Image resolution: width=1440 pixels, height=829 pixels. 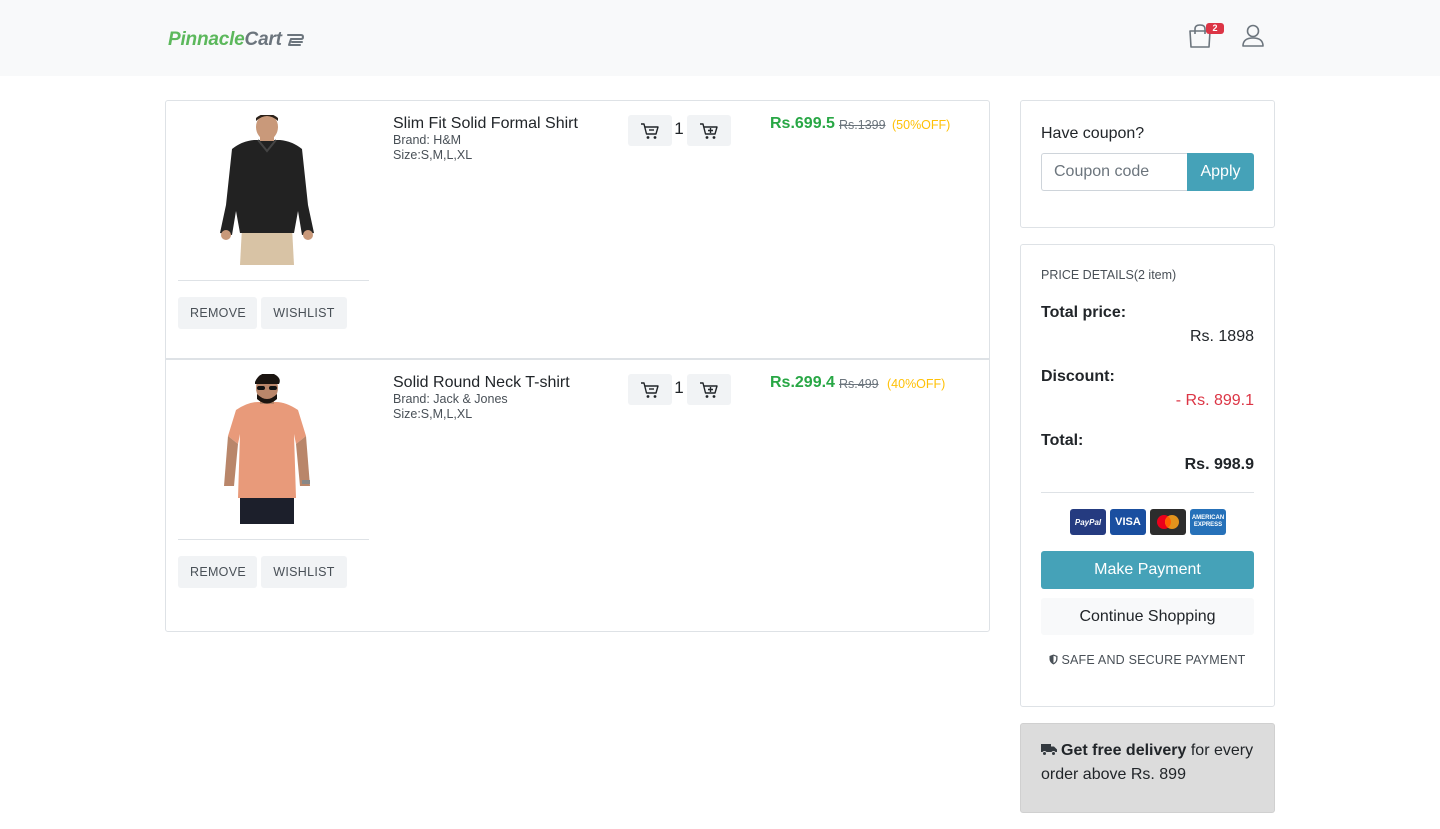 What do you see at coordinates (1147, 616) in the screenshot?
I see `continue-shopping-button: Continue Shopping` at bounding box center [1147, 616].